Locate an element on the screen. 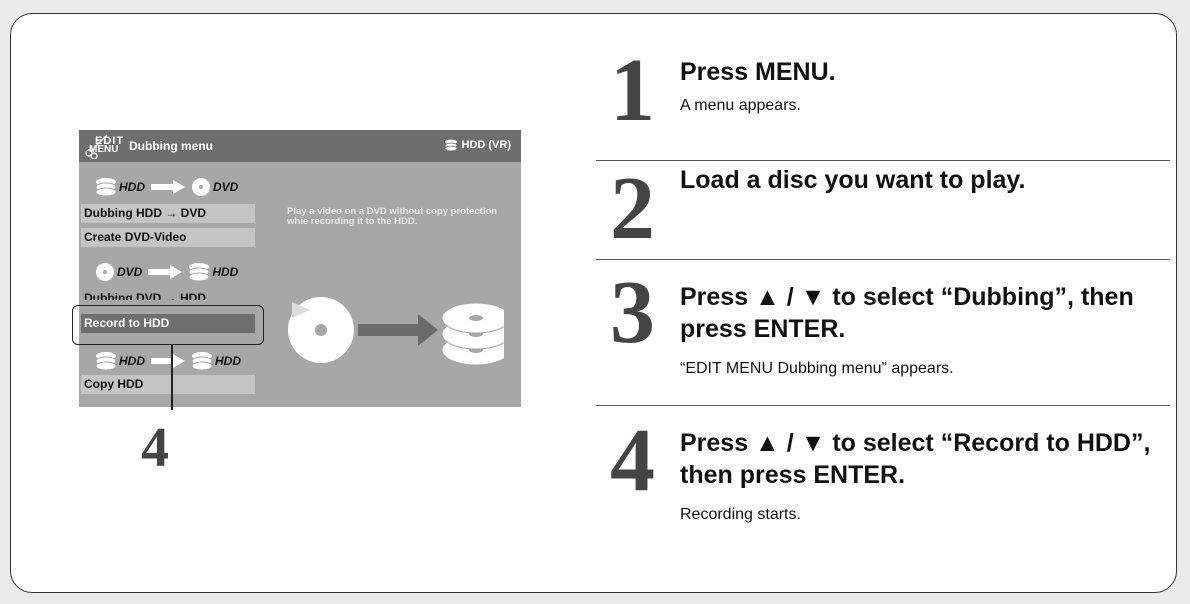 This screenshot has width=1190, height=604. screen-title: Dubbing menu is located at coordinates (171, 146).